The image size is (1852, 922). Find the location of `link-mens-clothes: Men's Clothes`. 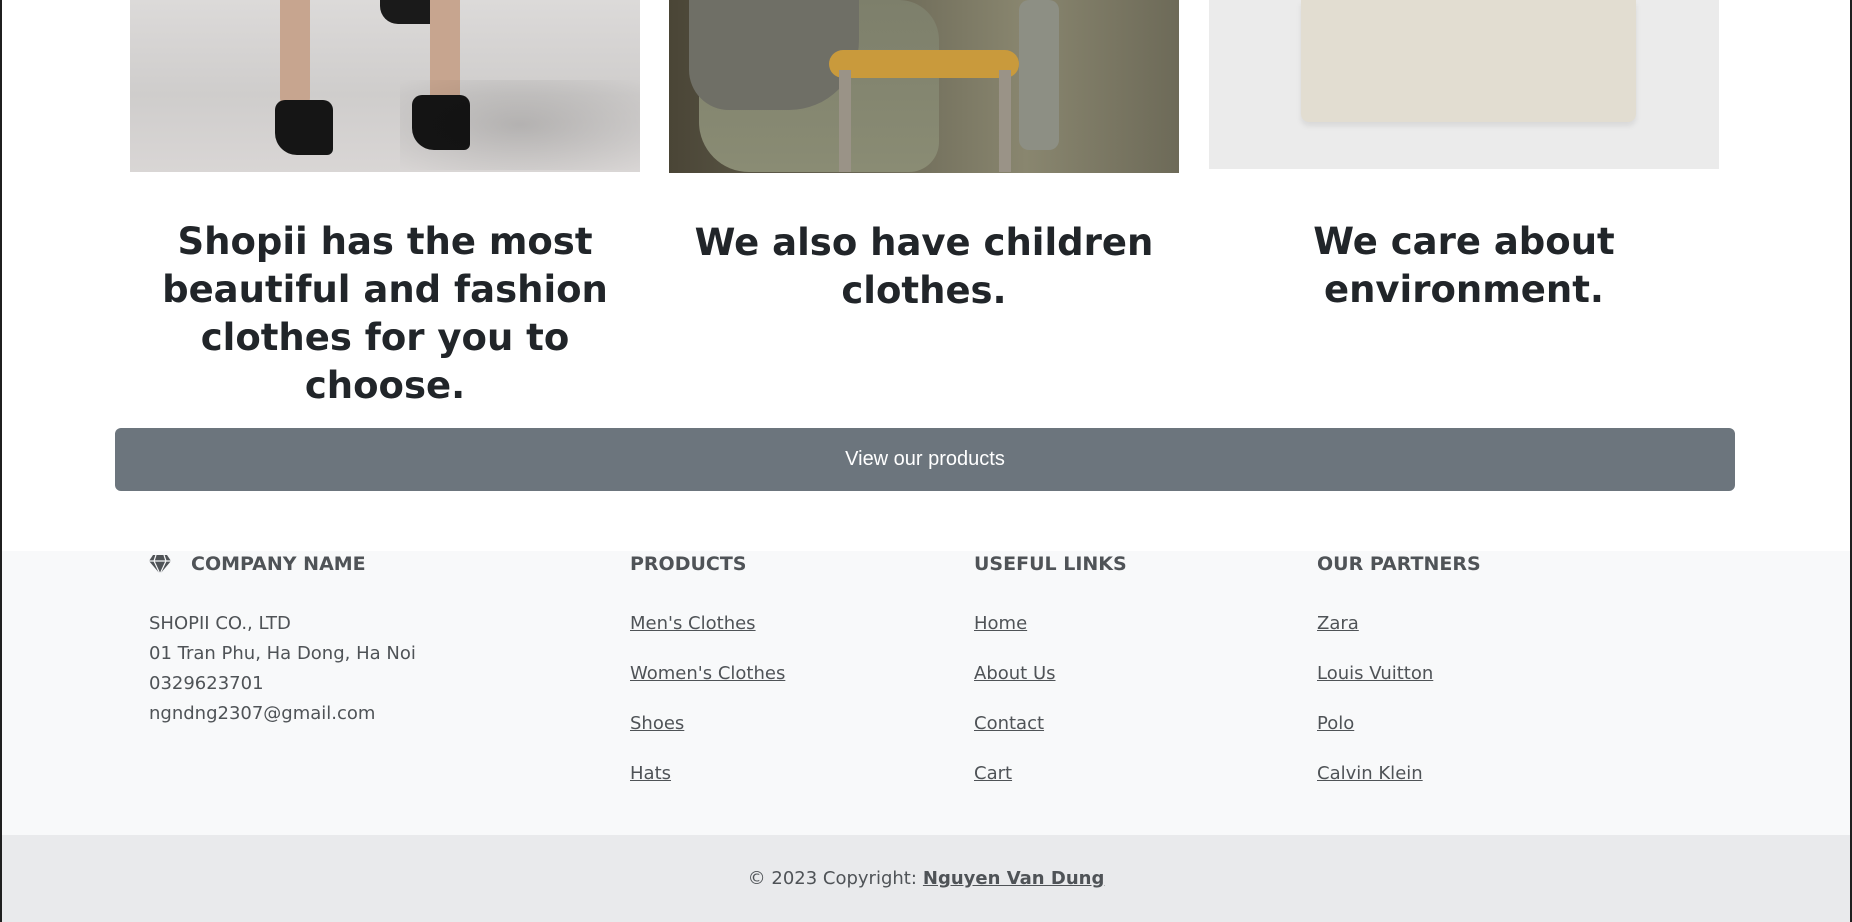

link-mens-clothes: Men's Clothes is located at coordinates (693, 623).